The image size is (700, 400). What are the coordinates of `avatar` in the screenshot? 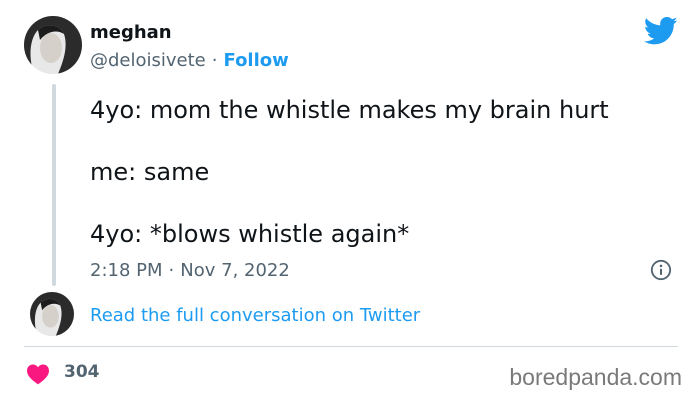 It's located at (53, 45).